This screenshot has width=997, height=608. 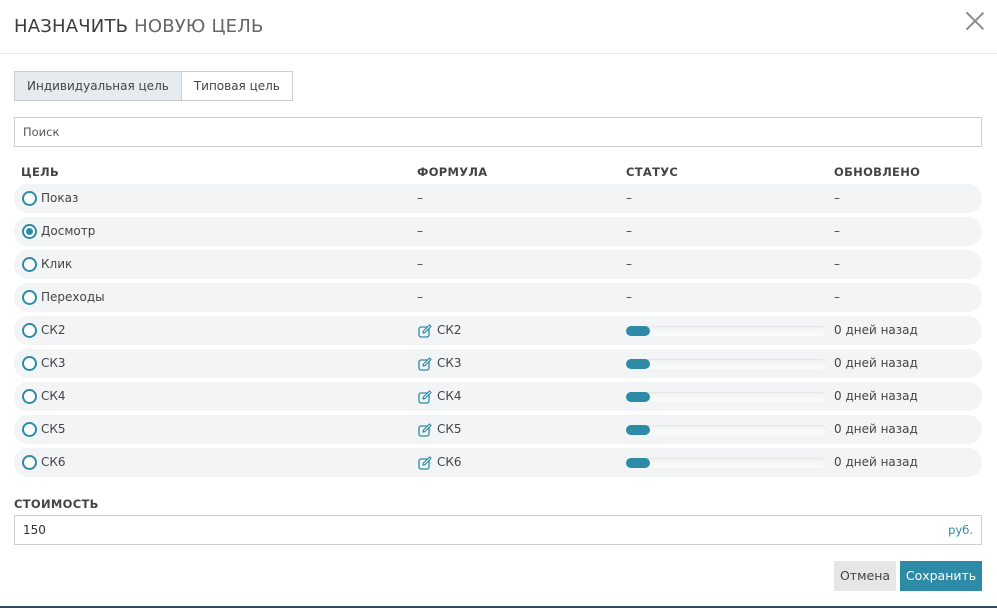 I want to click on goal-name: Переходы, so click(x=73, y=297).